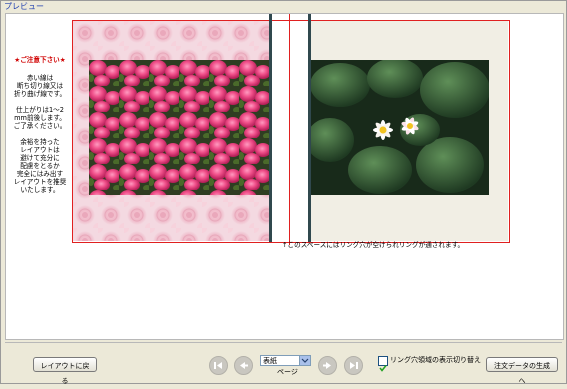  Describe the element at coordinates (383, 368) in the screenshot. I see `checkmark-icon` at that location.